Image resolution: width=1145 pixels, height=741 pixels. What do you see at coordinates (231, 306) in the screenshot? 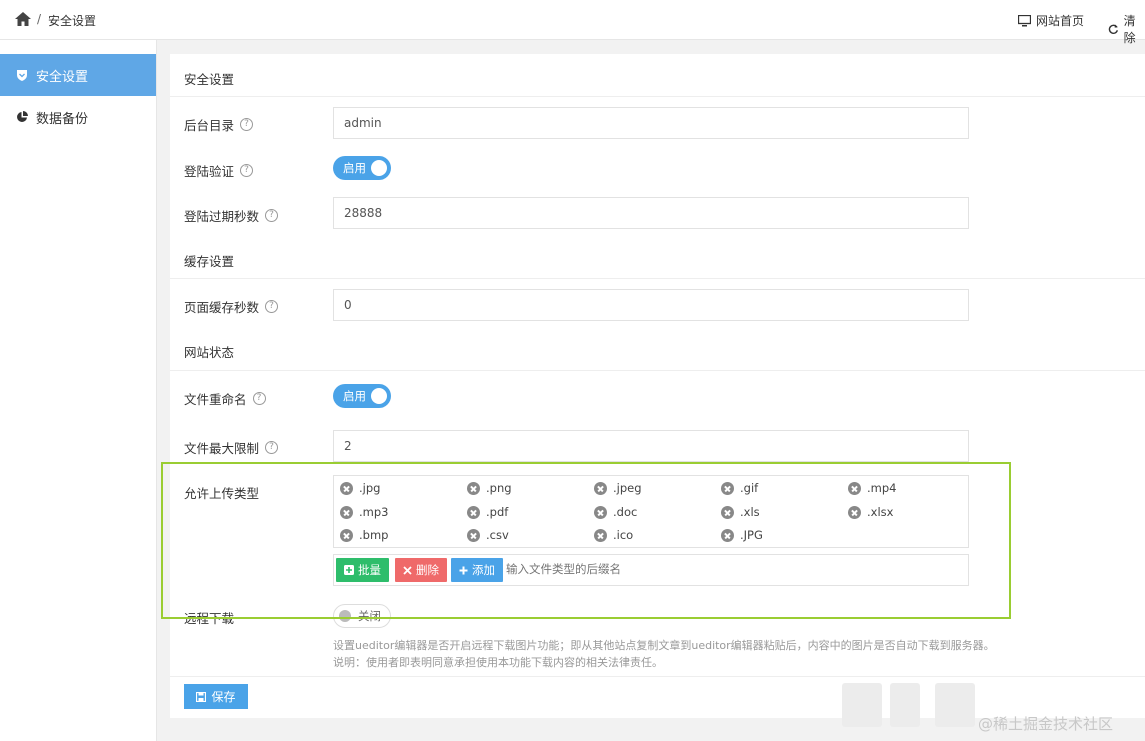
I see `page-cache-label: 页面缓存秒数 ?` at bounding box center [231, 306].